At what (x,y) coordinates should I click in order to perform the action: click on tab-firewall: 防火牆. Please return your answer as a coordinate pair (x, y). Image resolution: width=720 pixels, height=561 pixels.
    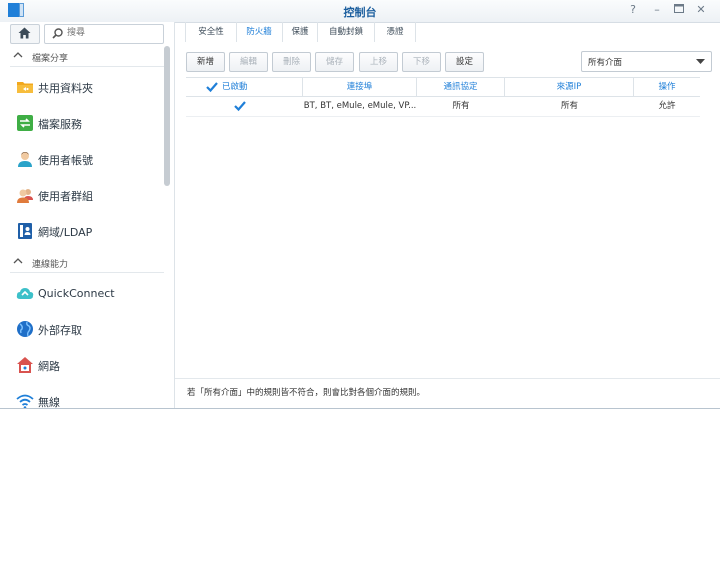
    Looking at the image, I should click on (259, 32).